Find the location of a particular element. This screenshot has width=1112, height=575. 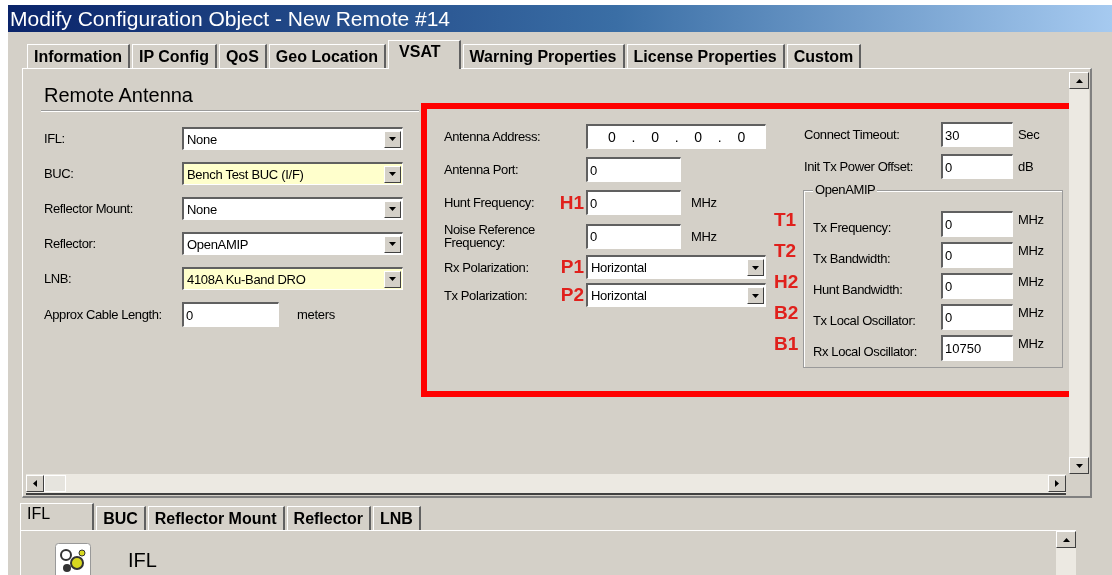

text-field: 30 is located at coordinates (977, 134).